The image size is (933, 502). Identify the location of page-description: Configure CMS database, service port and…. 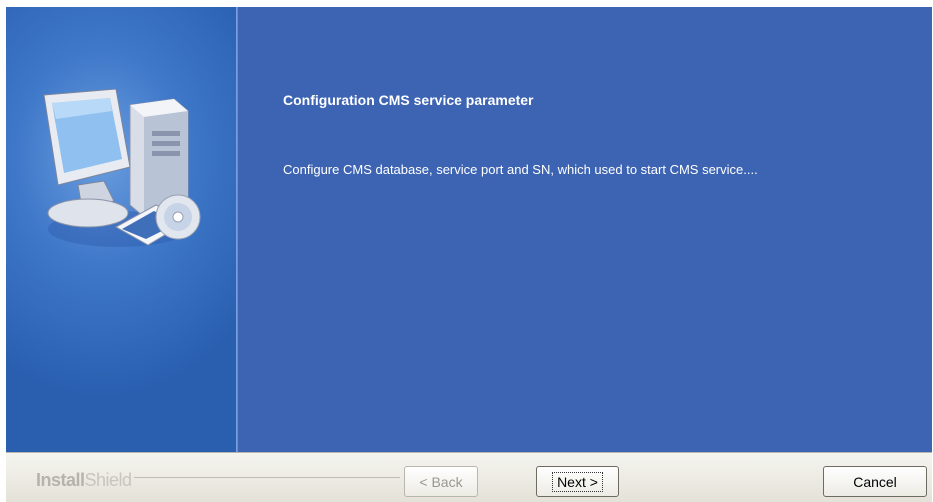
(520, 169).